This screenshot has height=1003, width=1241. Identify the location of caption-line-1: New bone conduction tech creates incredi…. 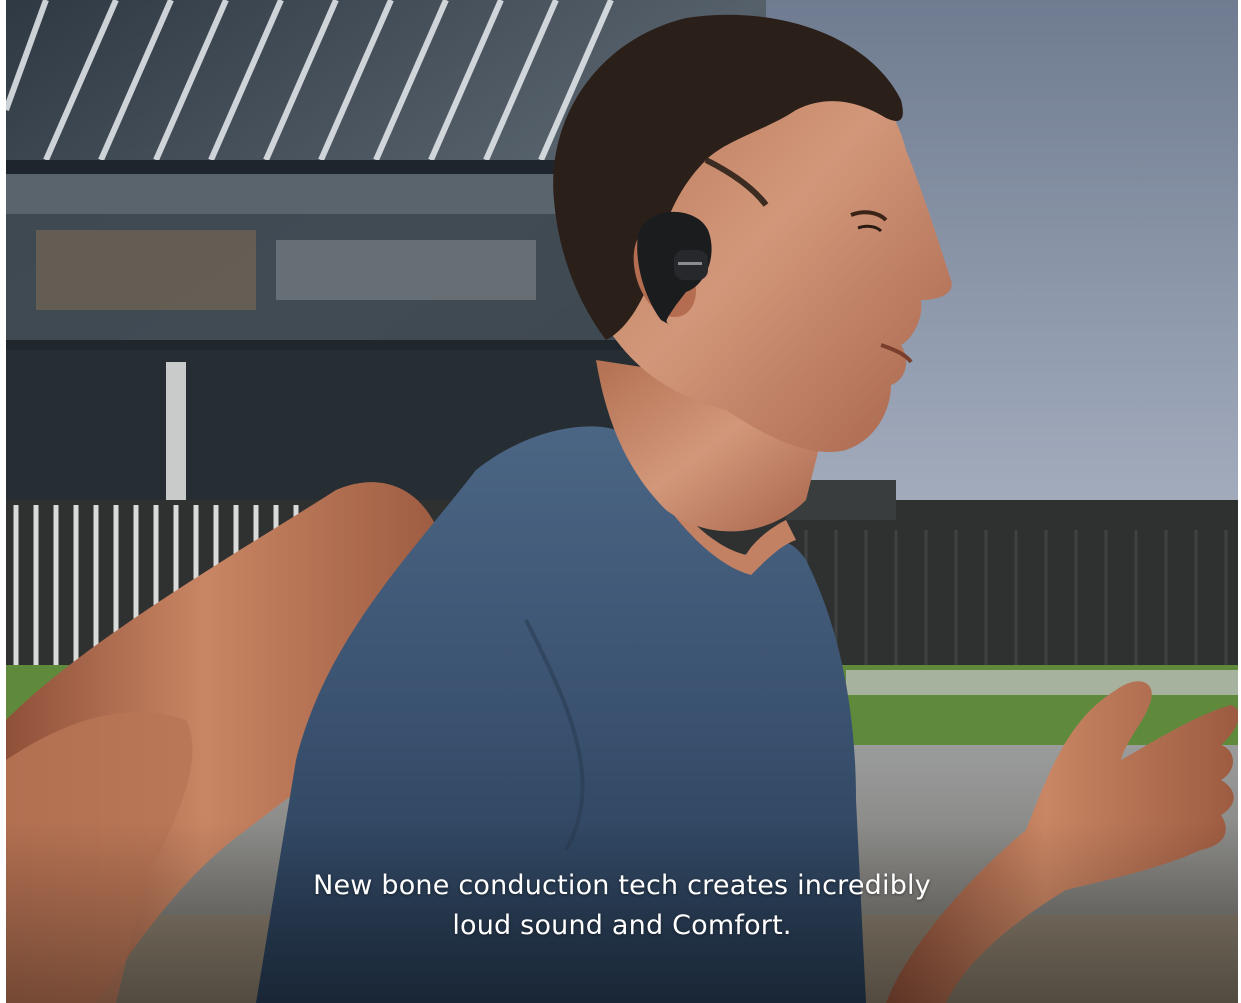
(622, 885).